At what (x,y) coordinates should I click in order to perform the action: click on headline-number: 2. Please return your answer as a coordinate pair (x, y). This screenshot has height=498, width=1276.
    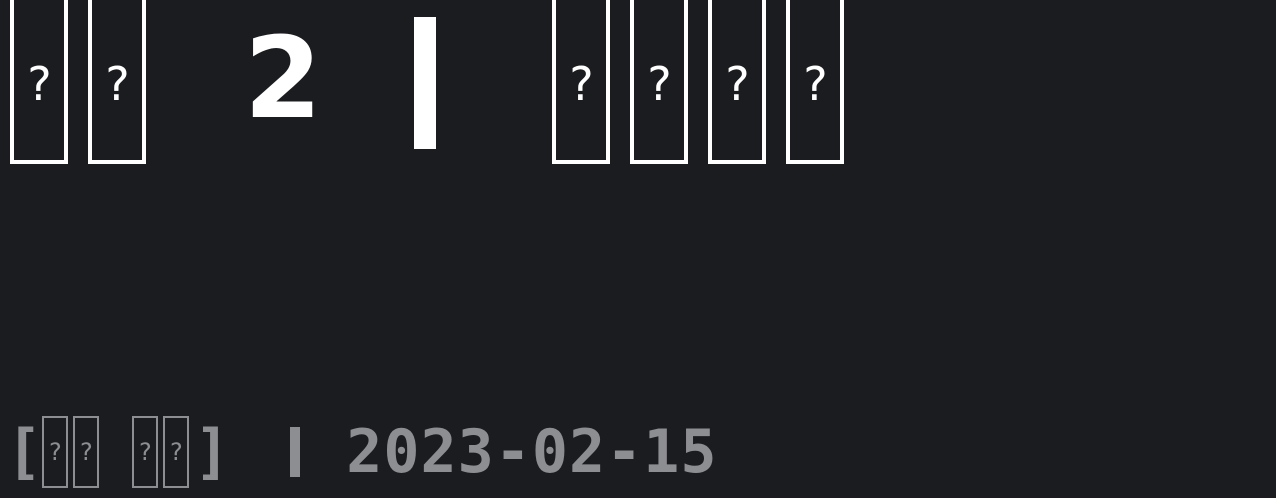
    Looking at the image, I should click on (283, 79).